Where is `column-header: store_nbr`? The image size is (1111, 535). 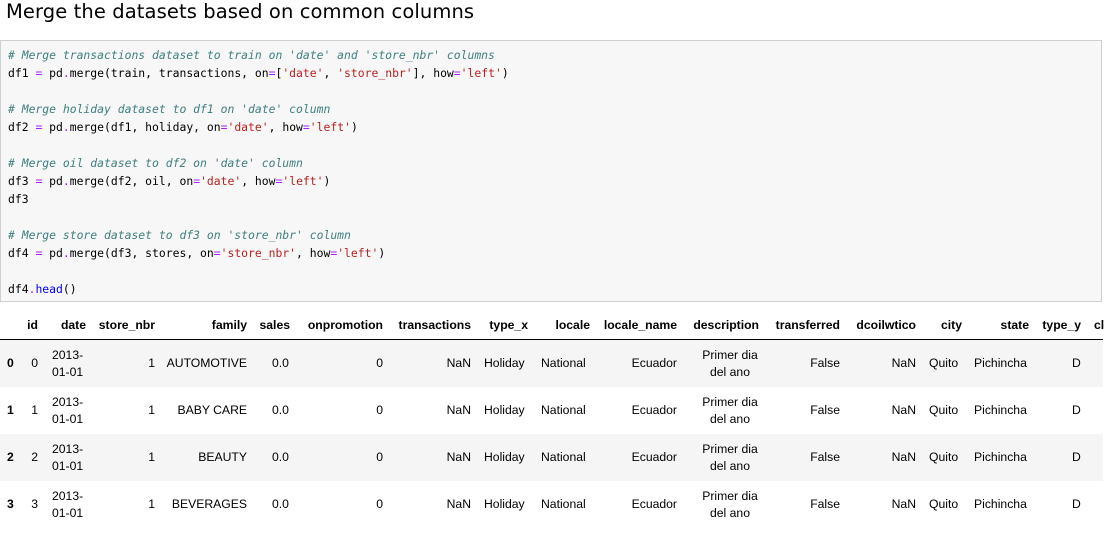
column-header: store_nbr is located at coordinates (126, 325).